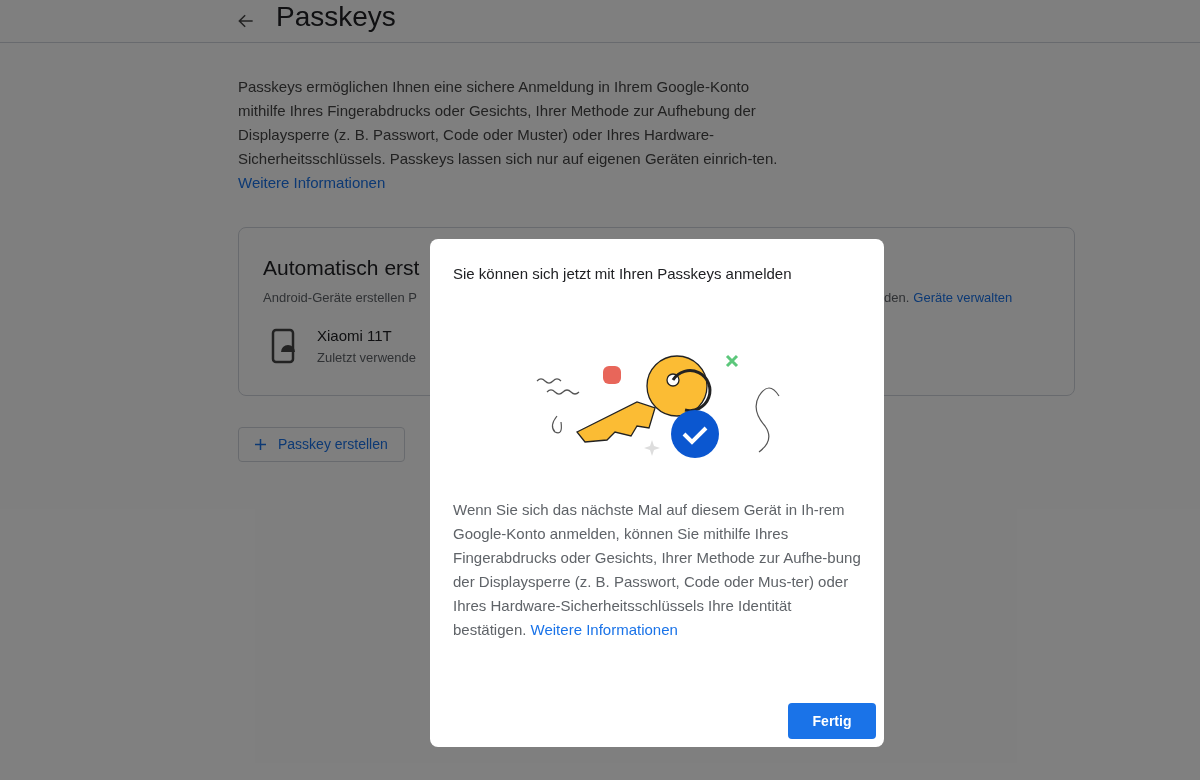 Image resolution: width=1200 pixels, height=780 pixels. Describe the element at coordinates (963, 302) in the screenshot. I see `manage-devices-link: Geräte verwalten` at that location.